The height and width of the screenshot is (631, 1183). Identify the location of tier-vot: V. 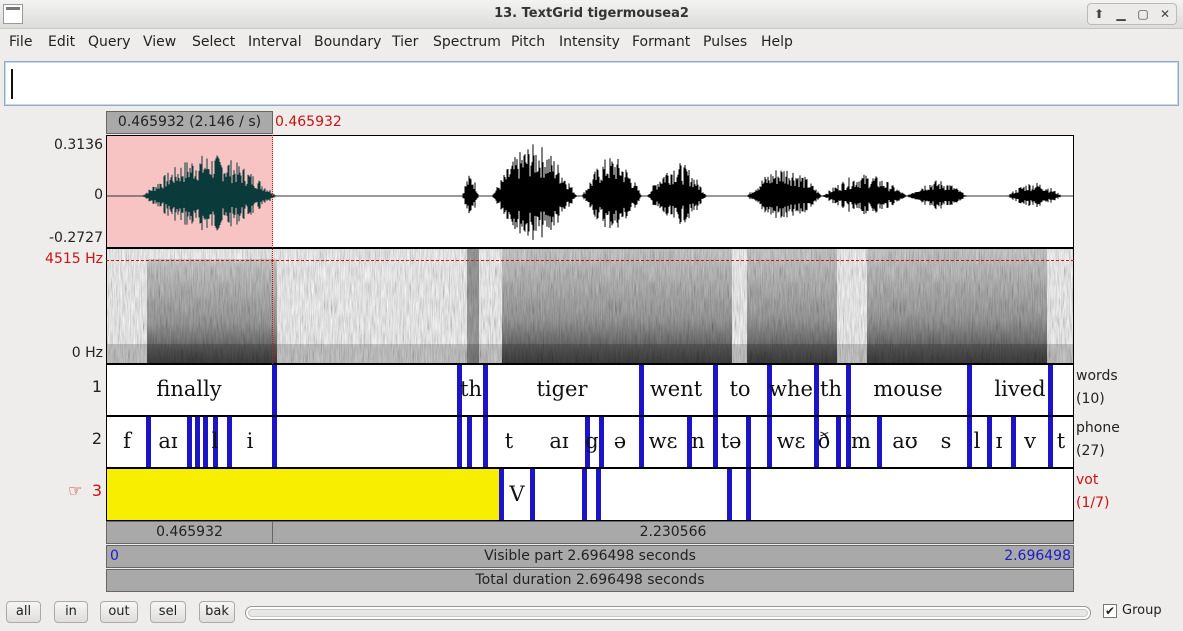
(590, 494).